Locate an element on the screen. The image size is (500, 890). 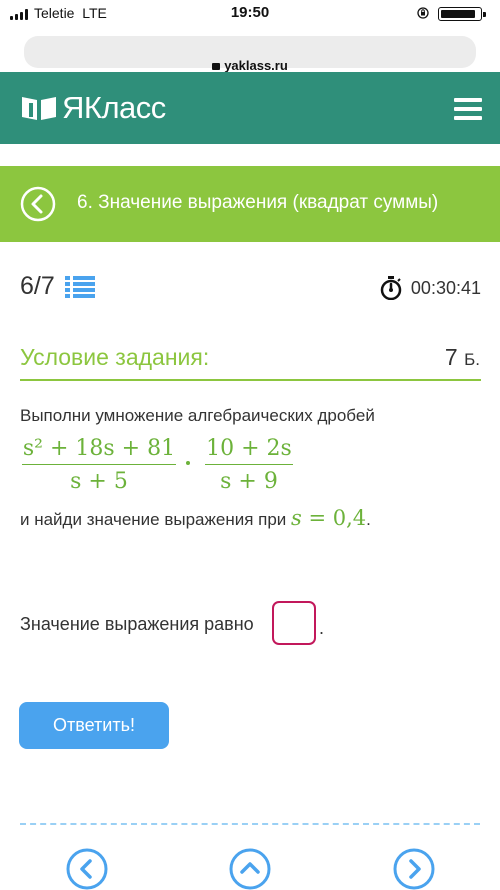
task-counter-text: 6/7 is located at coordinates (37, 286).